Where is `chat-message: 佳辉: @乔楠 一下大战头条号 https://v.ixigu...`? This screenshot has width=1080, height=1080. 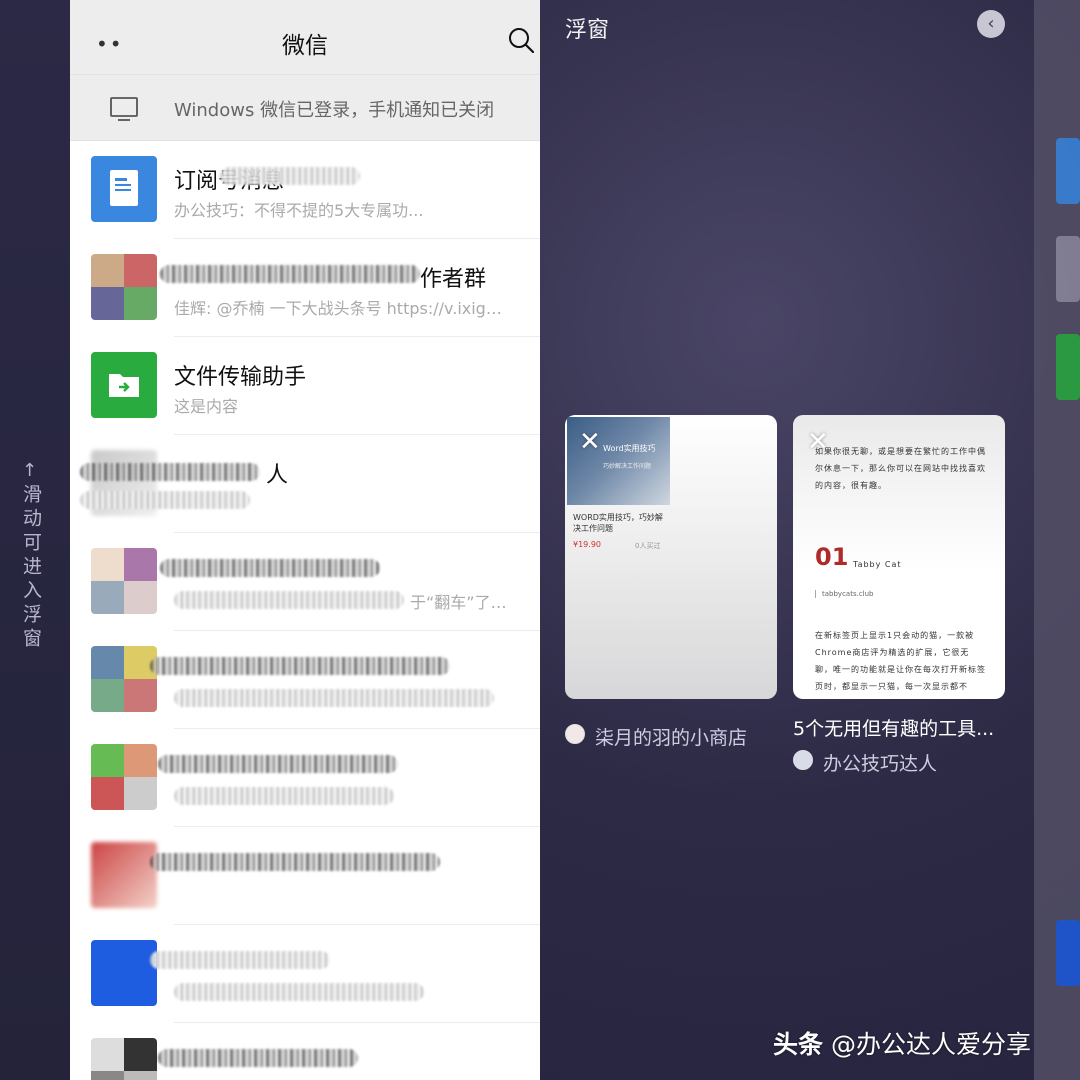
chat-message: 佳辉: @乔楠 一下大战头条号 https://v.ixigu... is located at coordinates (339, 308).